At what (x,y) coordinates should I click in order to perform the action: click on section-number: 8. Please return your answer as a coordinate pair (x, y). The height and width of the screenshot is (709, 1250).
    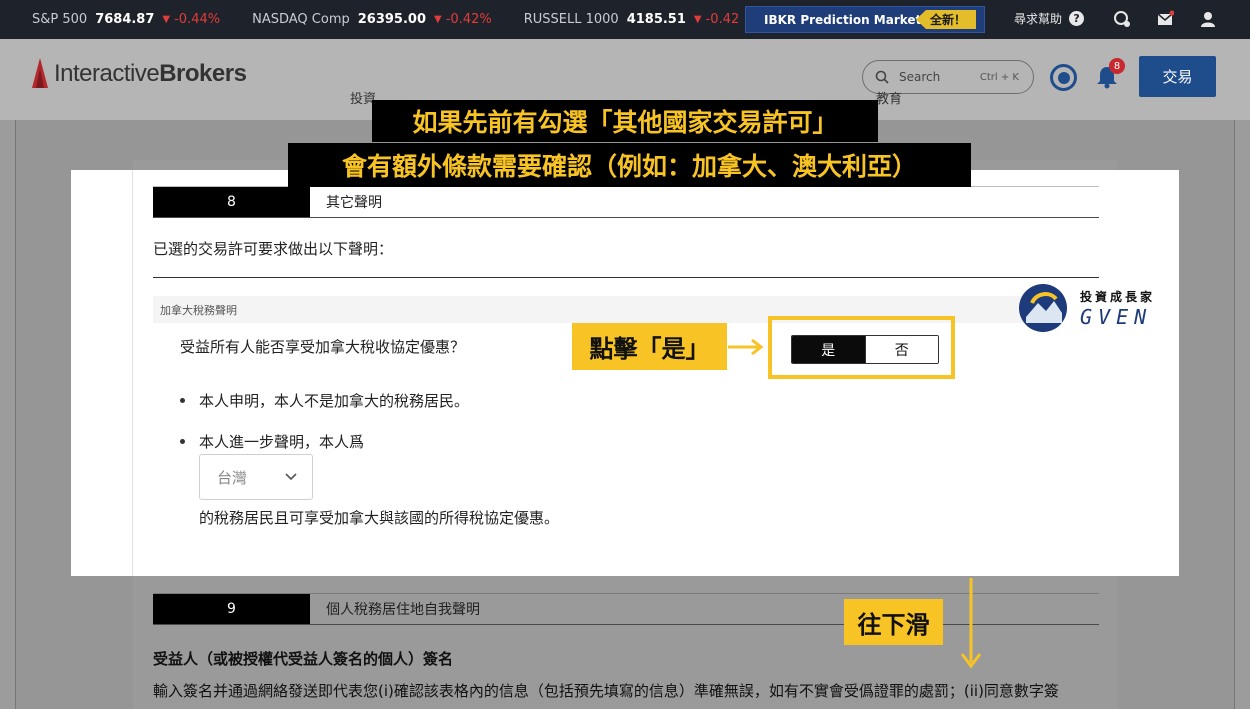
    Looking at the image, I should click on (231, 202).